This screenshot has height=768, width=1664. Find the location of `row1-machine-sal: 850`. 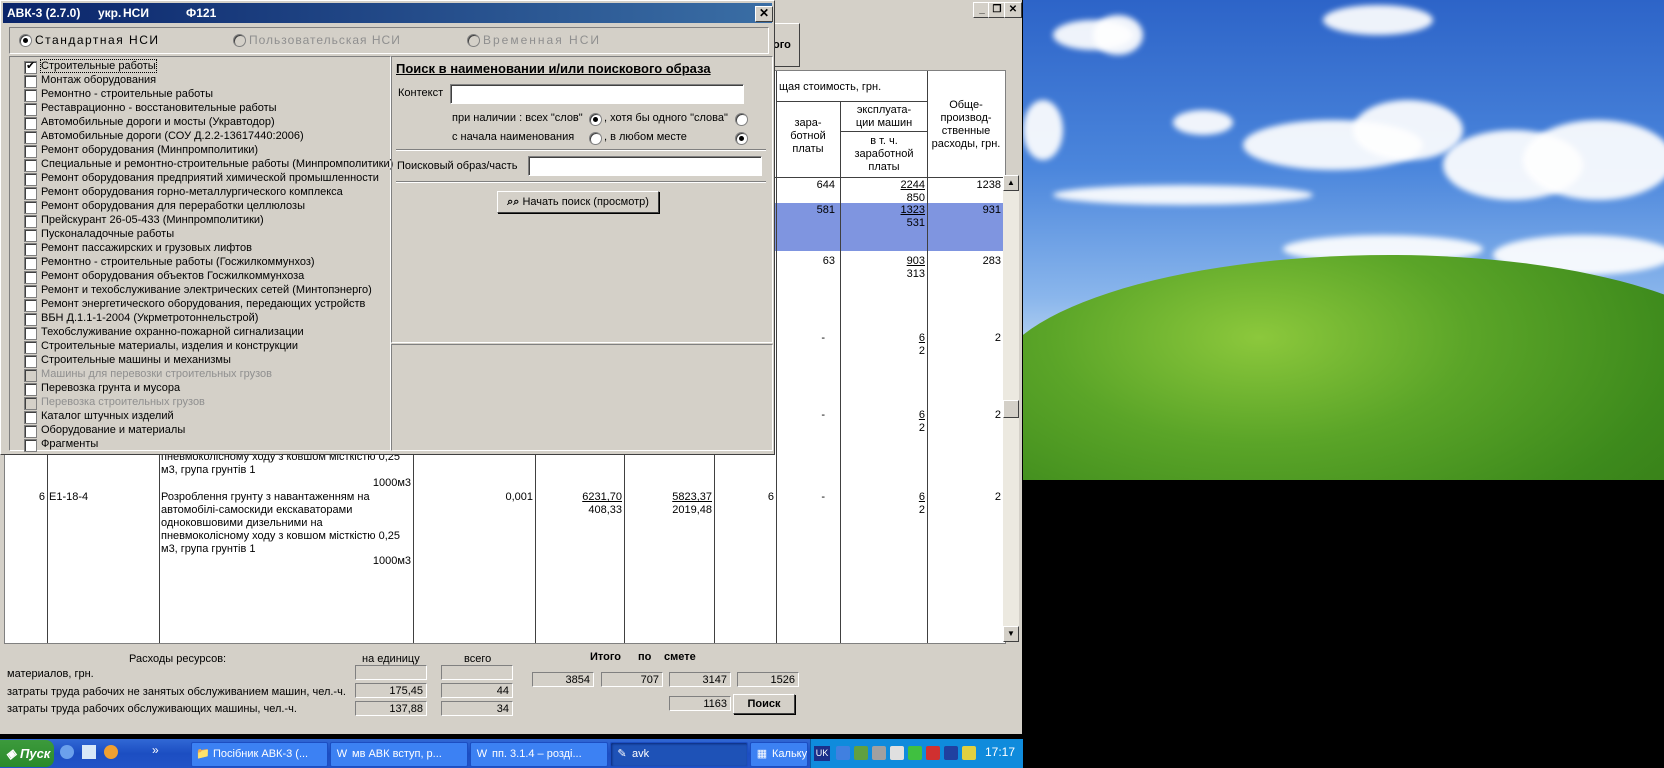

row1-machine-sal: 850 is located at coordinates (915, 198).